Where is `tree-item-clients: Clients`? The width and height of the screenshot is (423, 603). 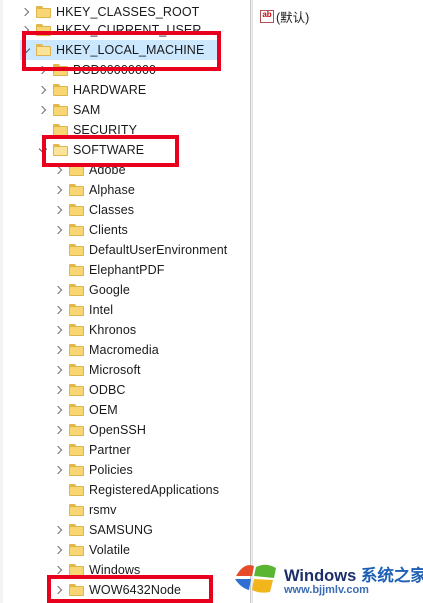
tree-item-clients: Clients is located at coordinates (90, 230).